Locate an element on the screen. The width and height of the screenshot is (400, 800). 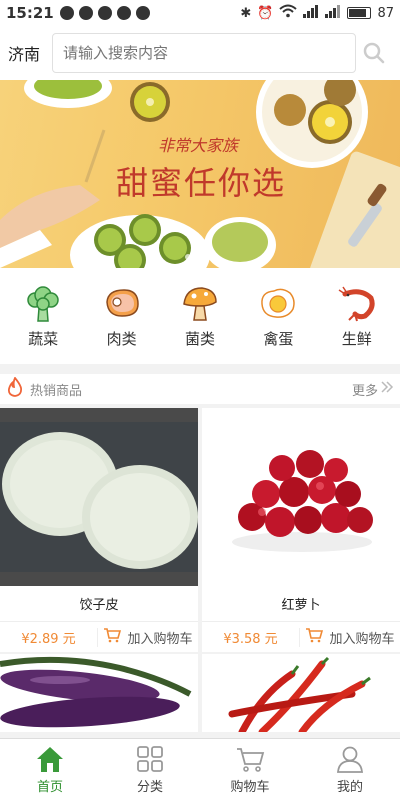
red-chili-photo is located at coordinates (301, 693).